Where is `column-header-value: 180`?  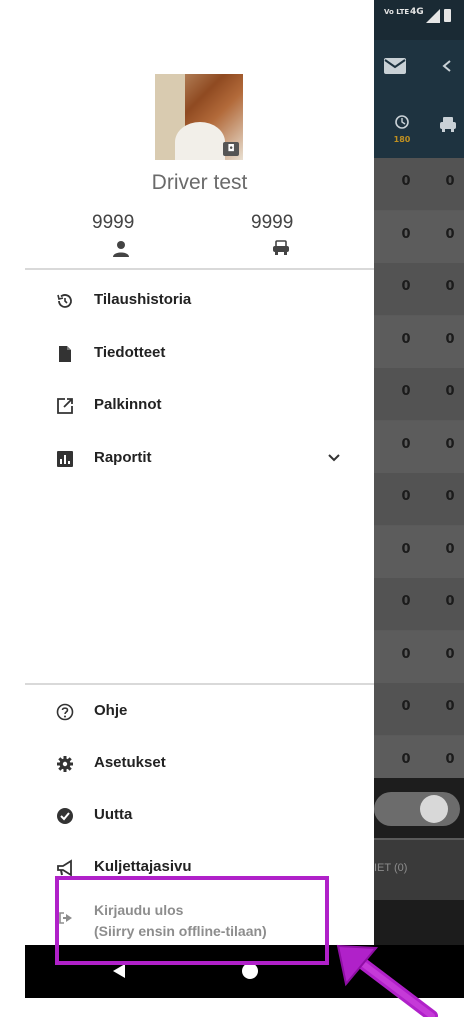 column-header-value: 180 is located at coordinates (402, 139).